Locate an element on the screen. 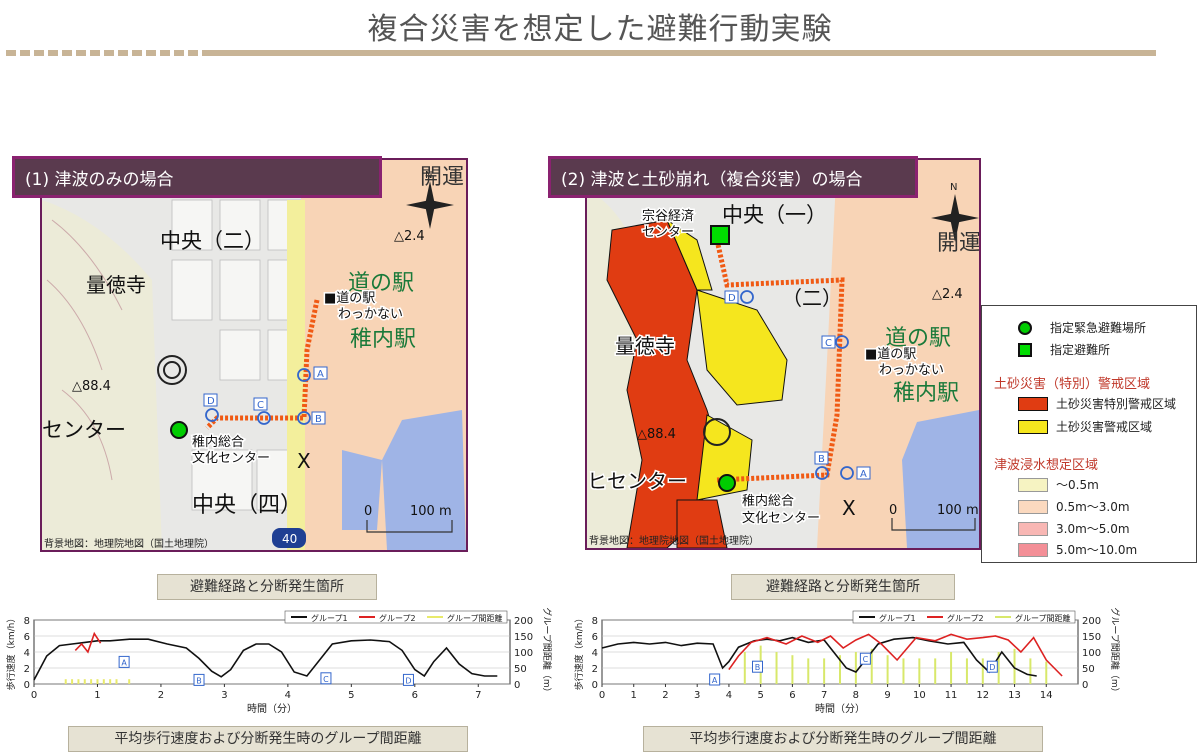 The height and width of the screenshot is (754, 1200). legend-depth-4: 5.0m～10.0m is located at coordinates (1097, 550).